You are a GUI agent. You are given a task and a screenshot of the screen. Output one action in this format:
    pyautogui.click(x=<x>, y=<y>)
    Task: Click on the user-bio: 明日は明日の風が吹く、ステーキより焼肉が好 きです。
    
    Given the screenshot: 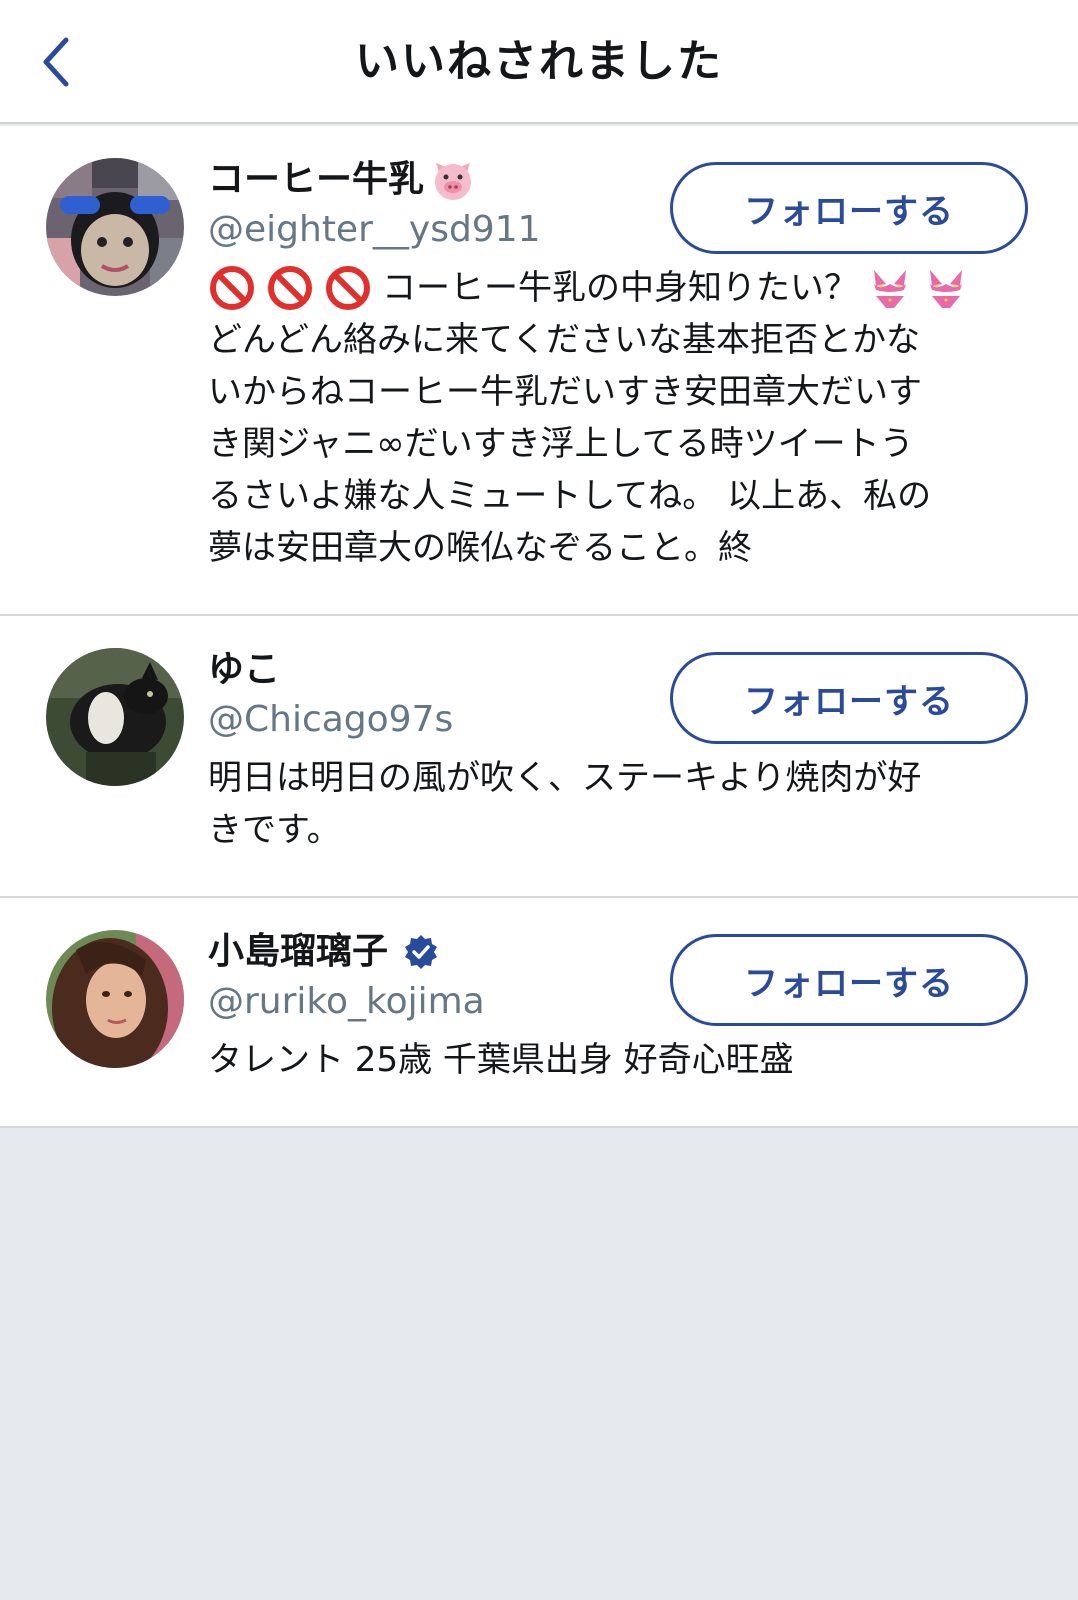 What is the action you would take?
    pyautogui.click(x=613, y=804)
    